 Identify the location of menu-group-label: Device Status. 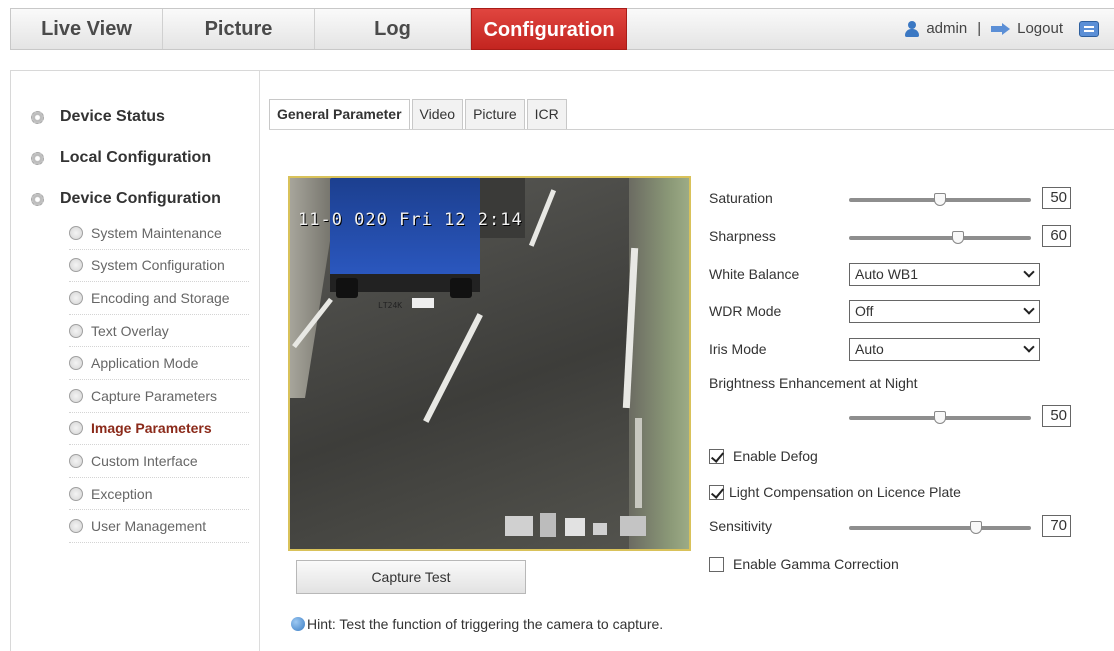
(112, 116).